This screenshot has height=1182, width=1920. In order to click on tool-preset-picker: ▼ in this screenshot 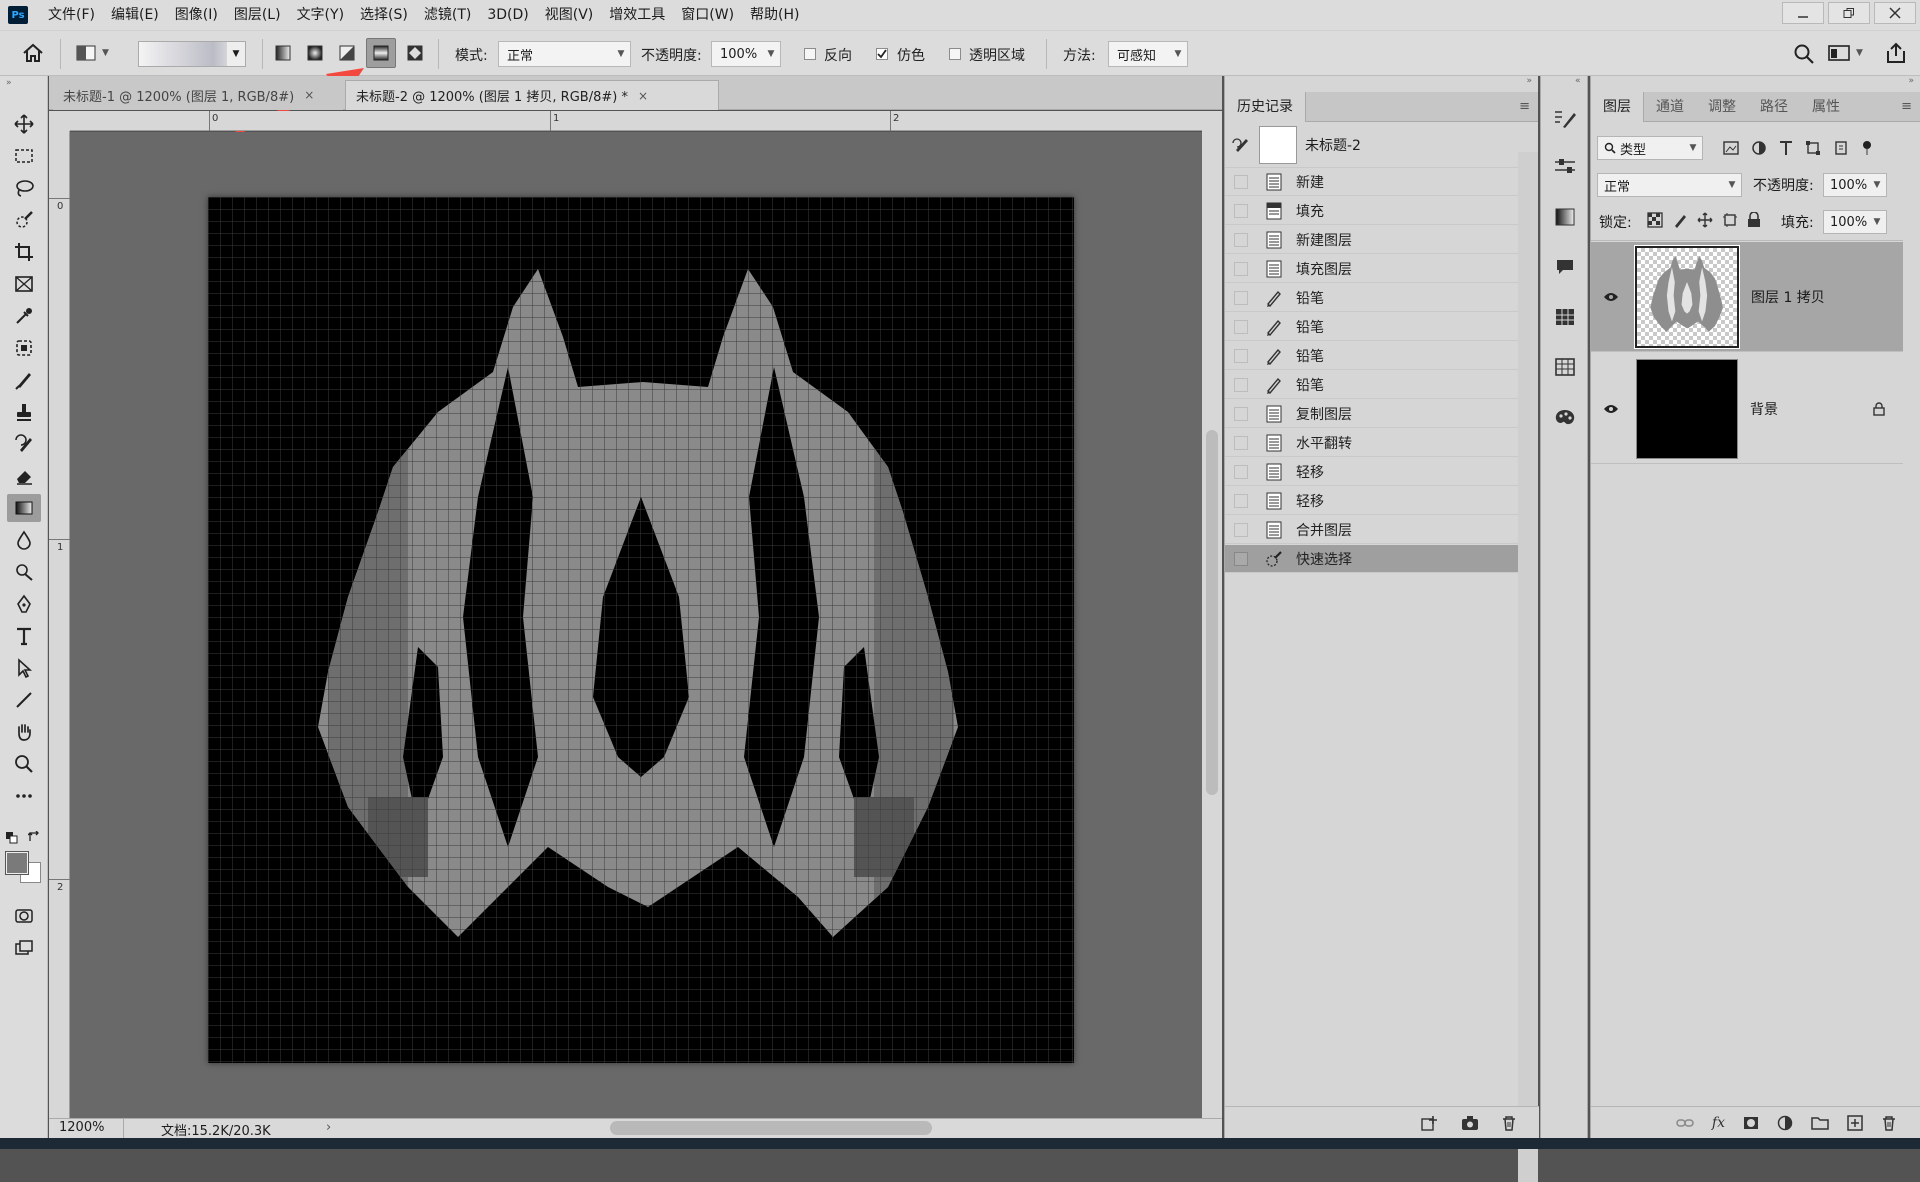, I will do `click(92, 53)`.